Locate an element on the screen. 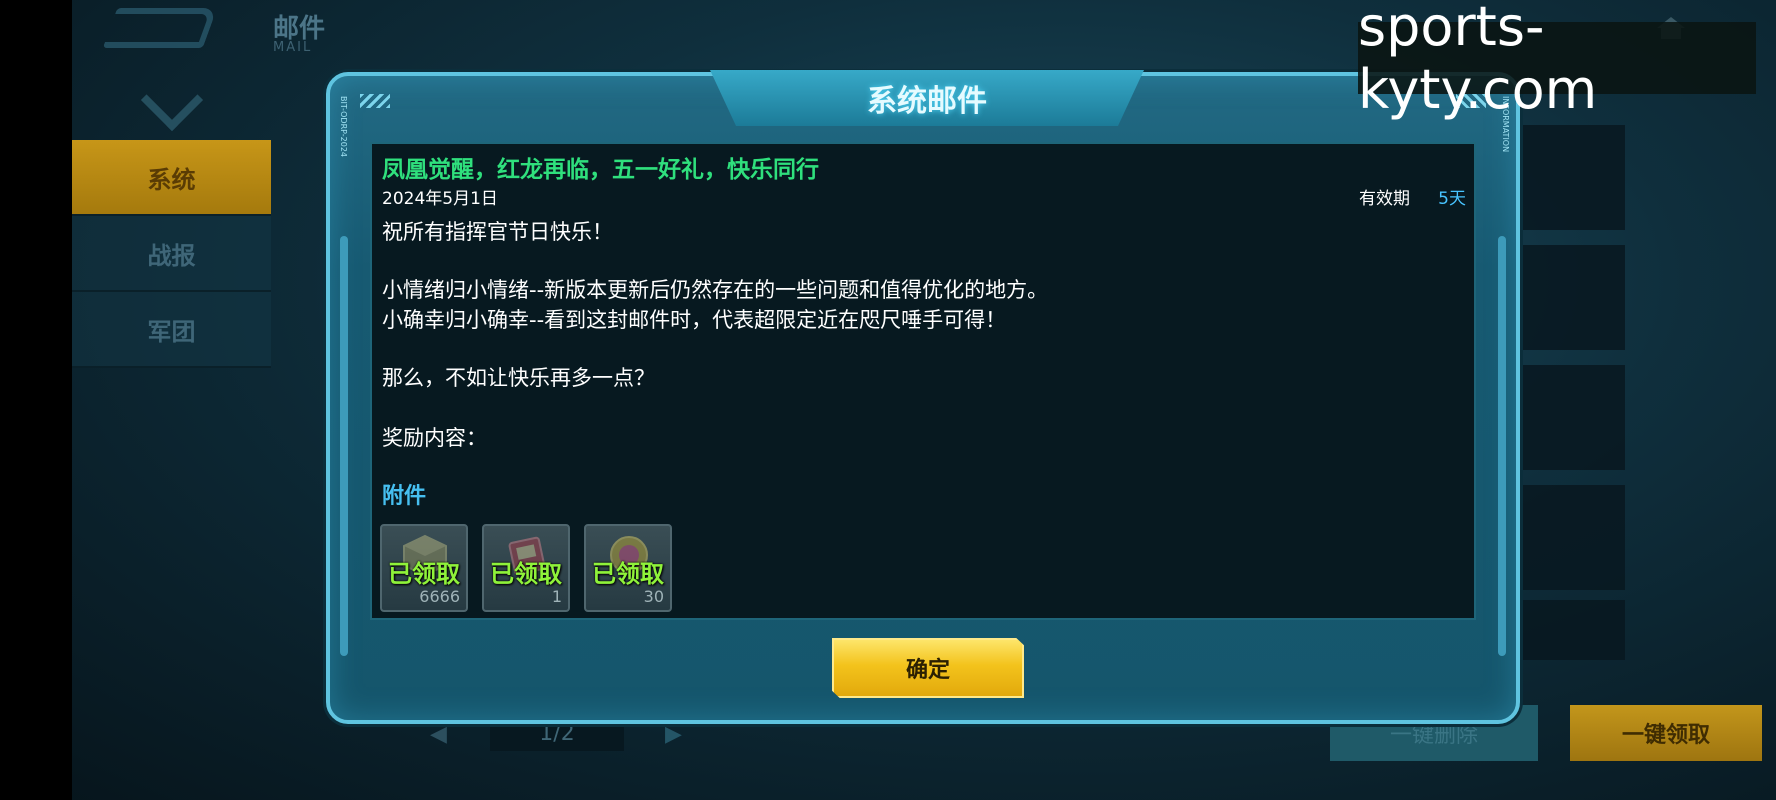  dialog-titlebar: 系统邮件 is located at coordinates (927, 98).